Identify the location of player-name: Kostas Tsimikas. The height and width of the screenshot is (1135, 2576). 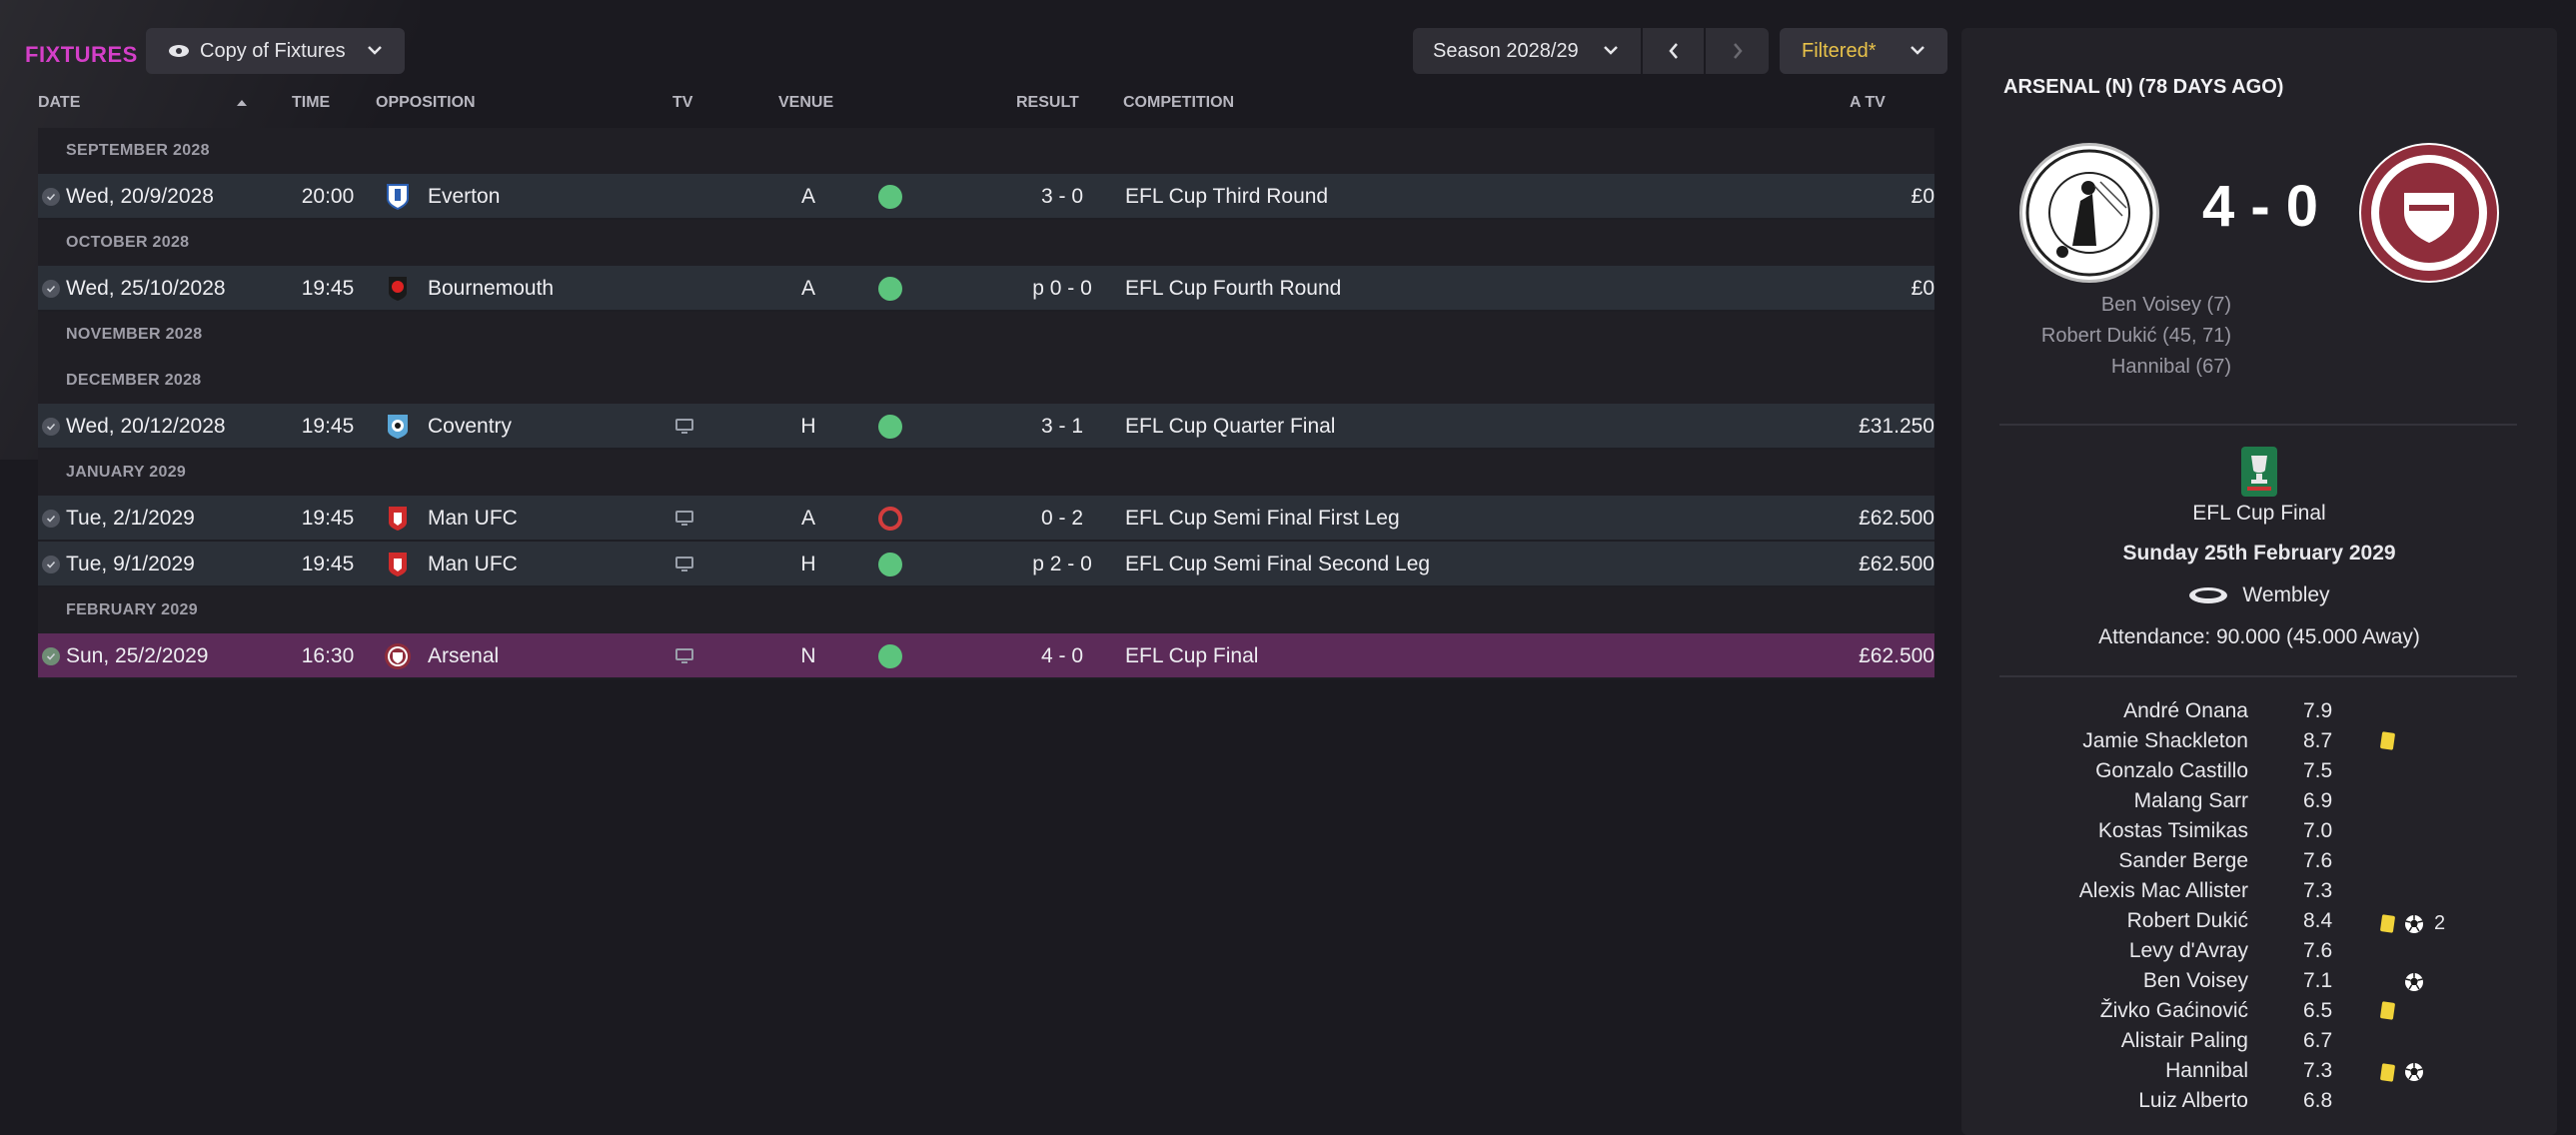
(2173, 831).